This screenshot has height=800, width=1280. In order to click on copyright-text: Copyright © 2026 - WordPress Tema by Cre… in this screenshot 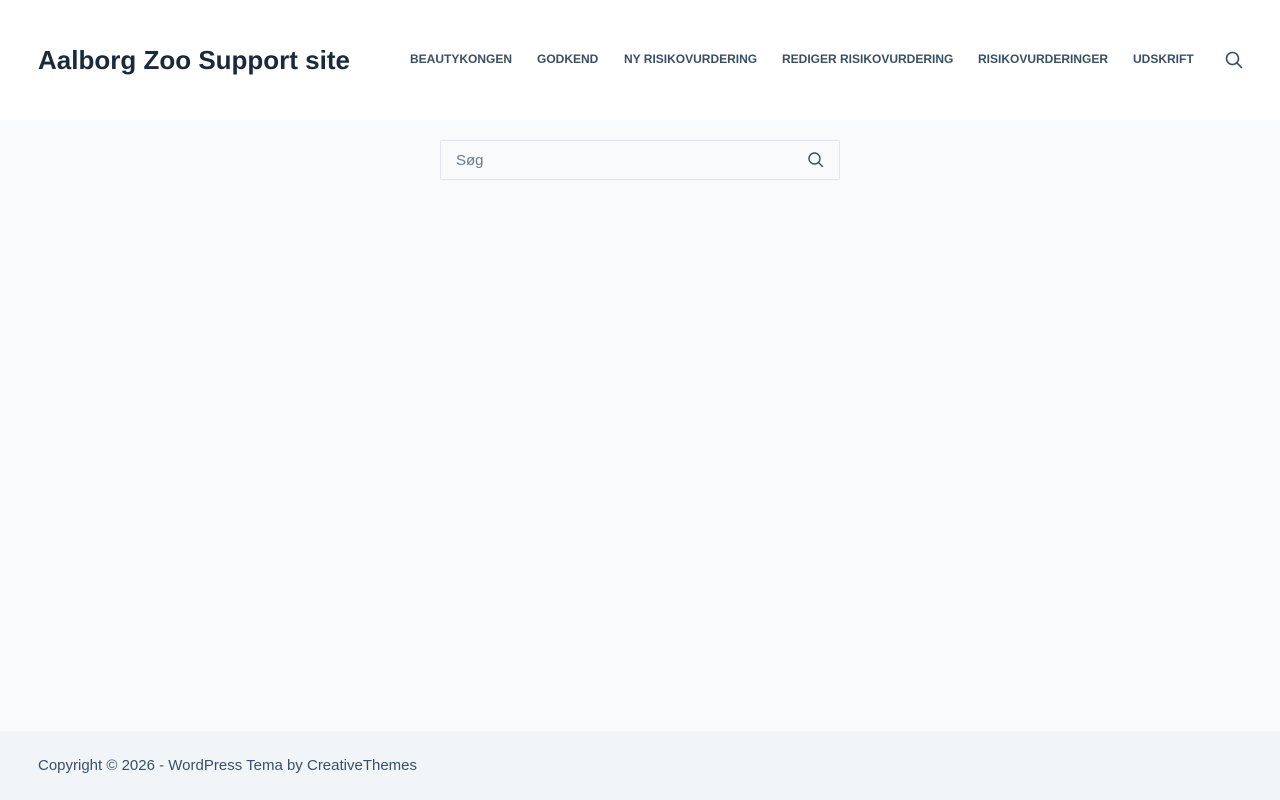, I will do `click(227, 766)`.